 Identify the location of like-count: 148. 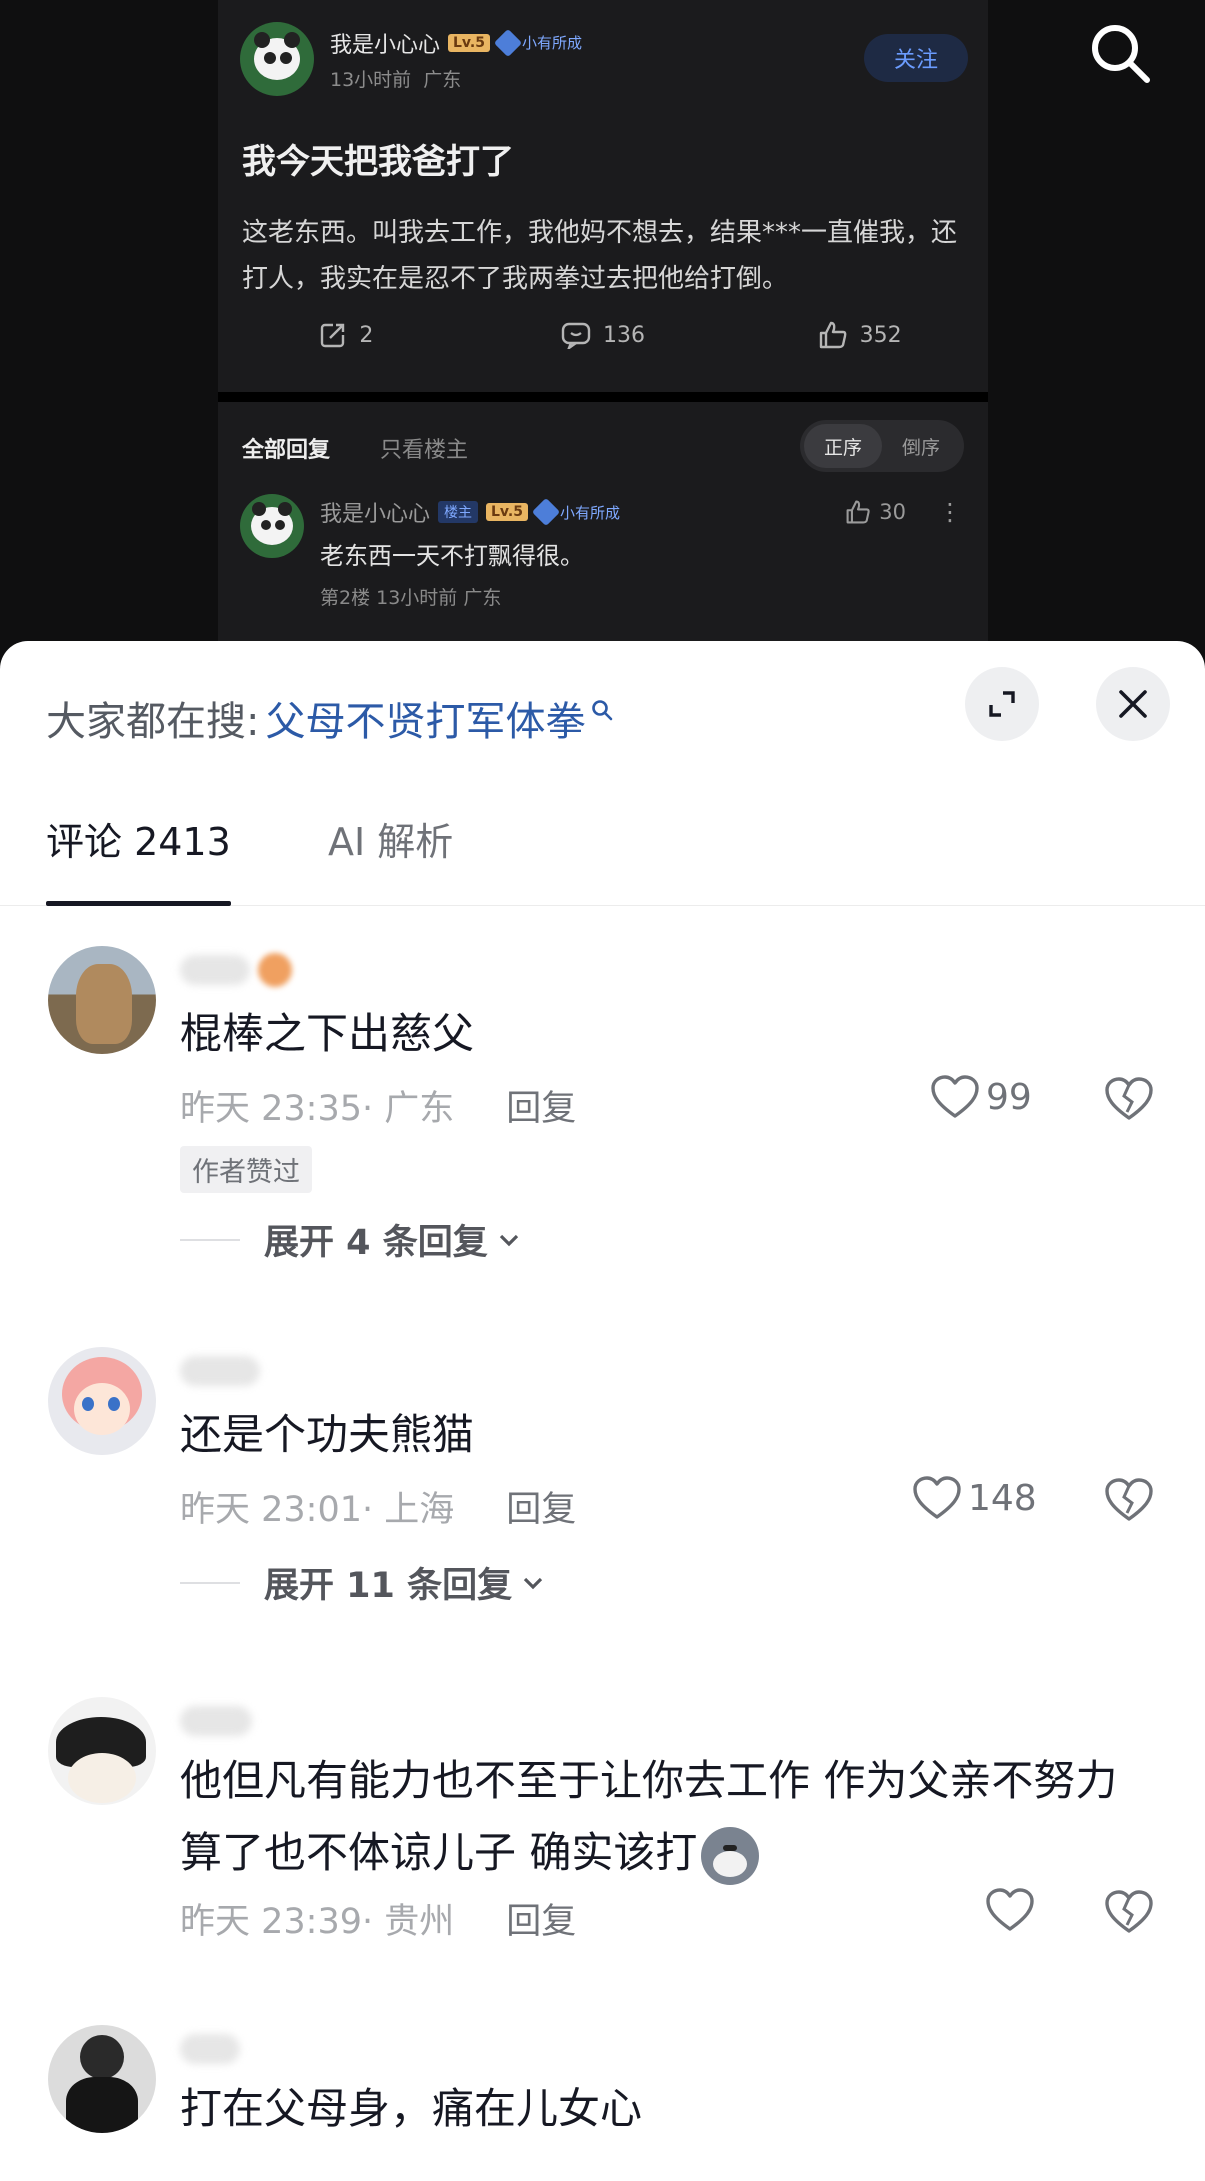
(1002, 1498).